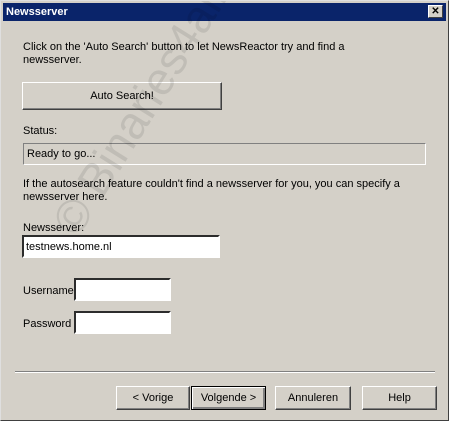 The image size is (449, 421). I want to click on title-bar: Newsserver ✕, so click(224, 12).